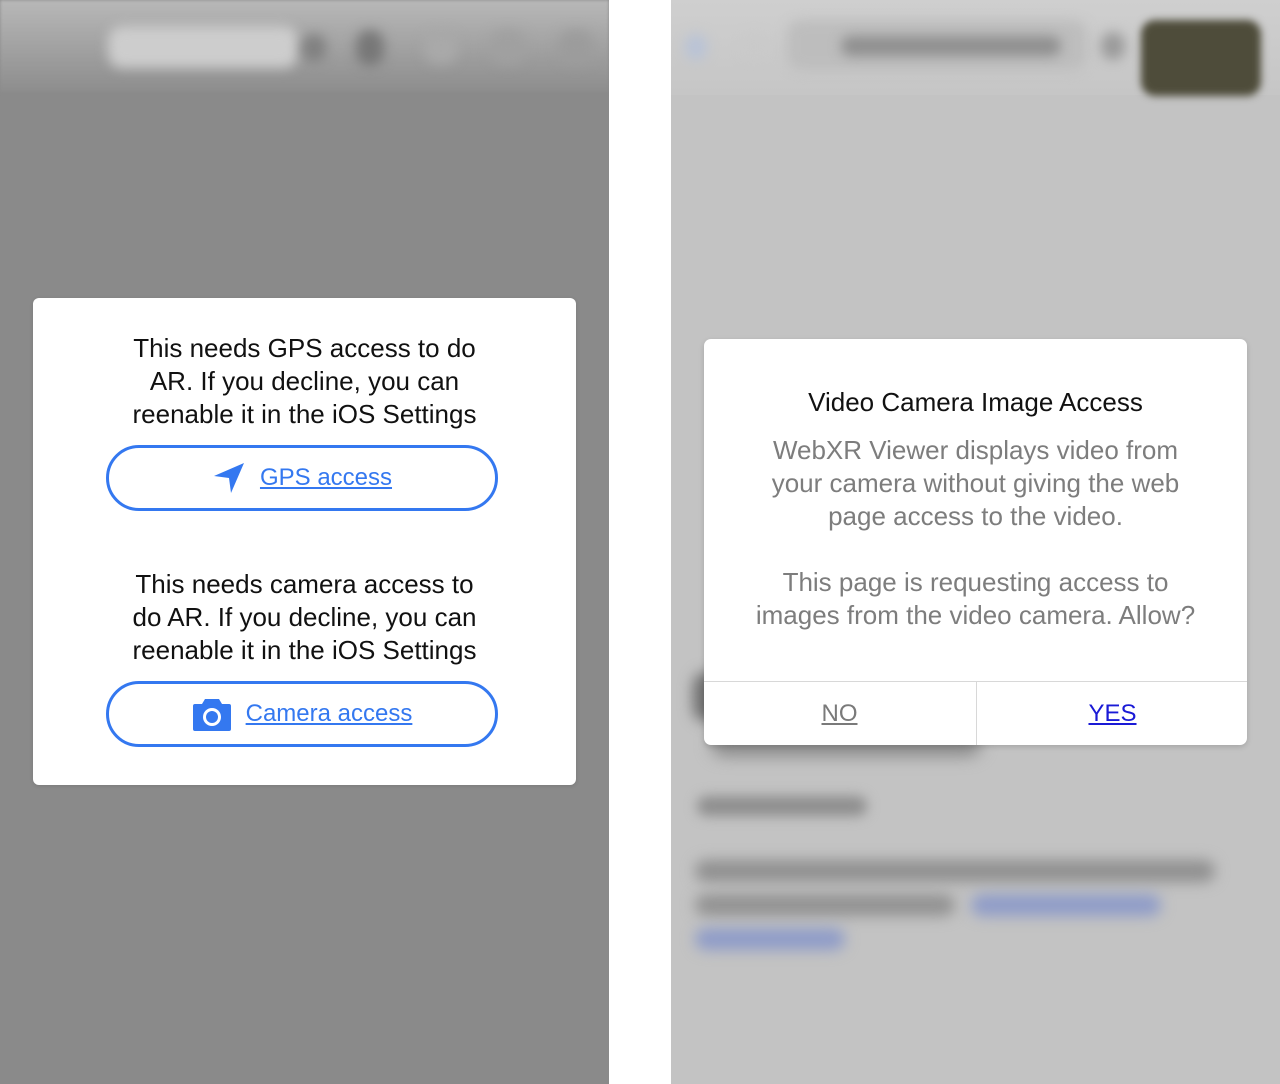 Image resolution: width=1280 pixels, height=1084 pixels. Describe the element at coordinates (1112, 713) in the screenshot. I see `yes-button: YES` at that location.